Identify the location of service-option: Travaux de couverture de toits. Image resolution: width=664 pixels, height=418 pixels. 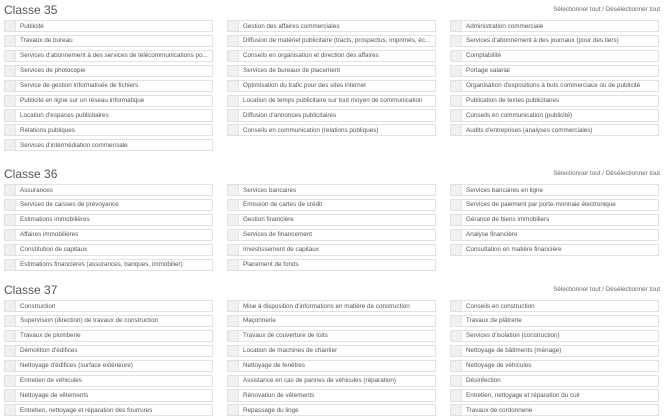
(331, 335).